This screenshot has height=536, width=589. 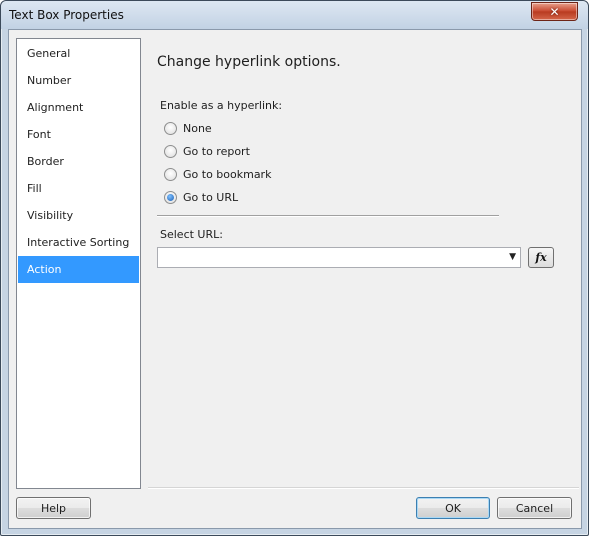 I want to click on sidebar-item-alignment: Alignment, so click(x=78, y=107).